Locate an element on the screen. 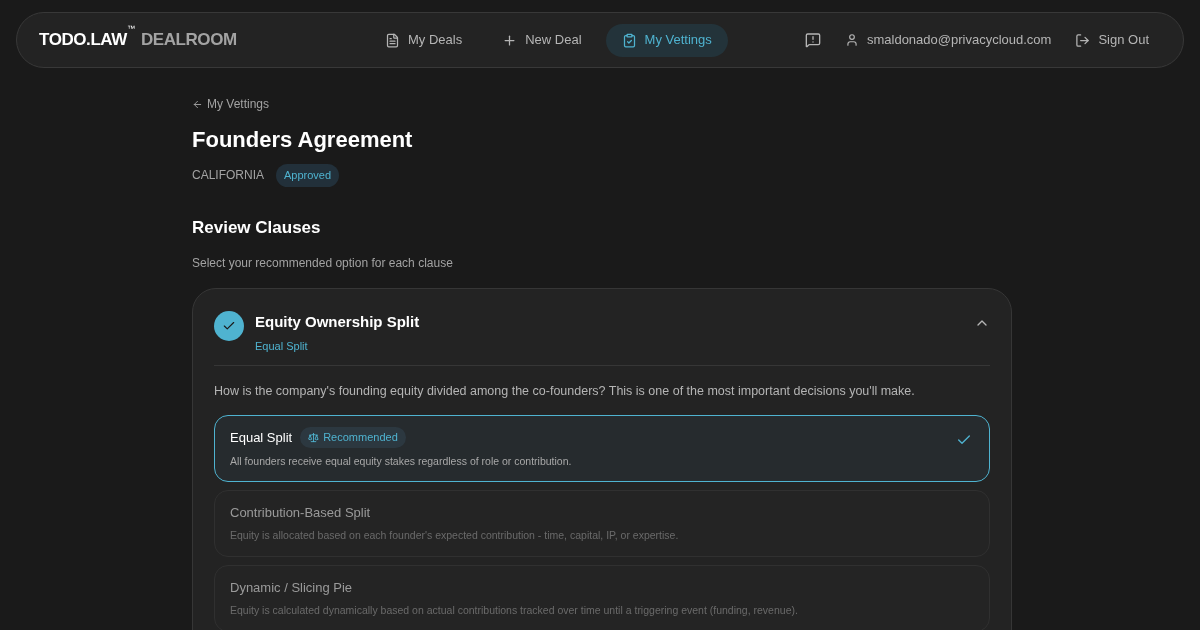 Image resolution: width=1200 pixels, height=630 pixels. clause-title: Equity Ownership Split is located at coordinates (337, 322).